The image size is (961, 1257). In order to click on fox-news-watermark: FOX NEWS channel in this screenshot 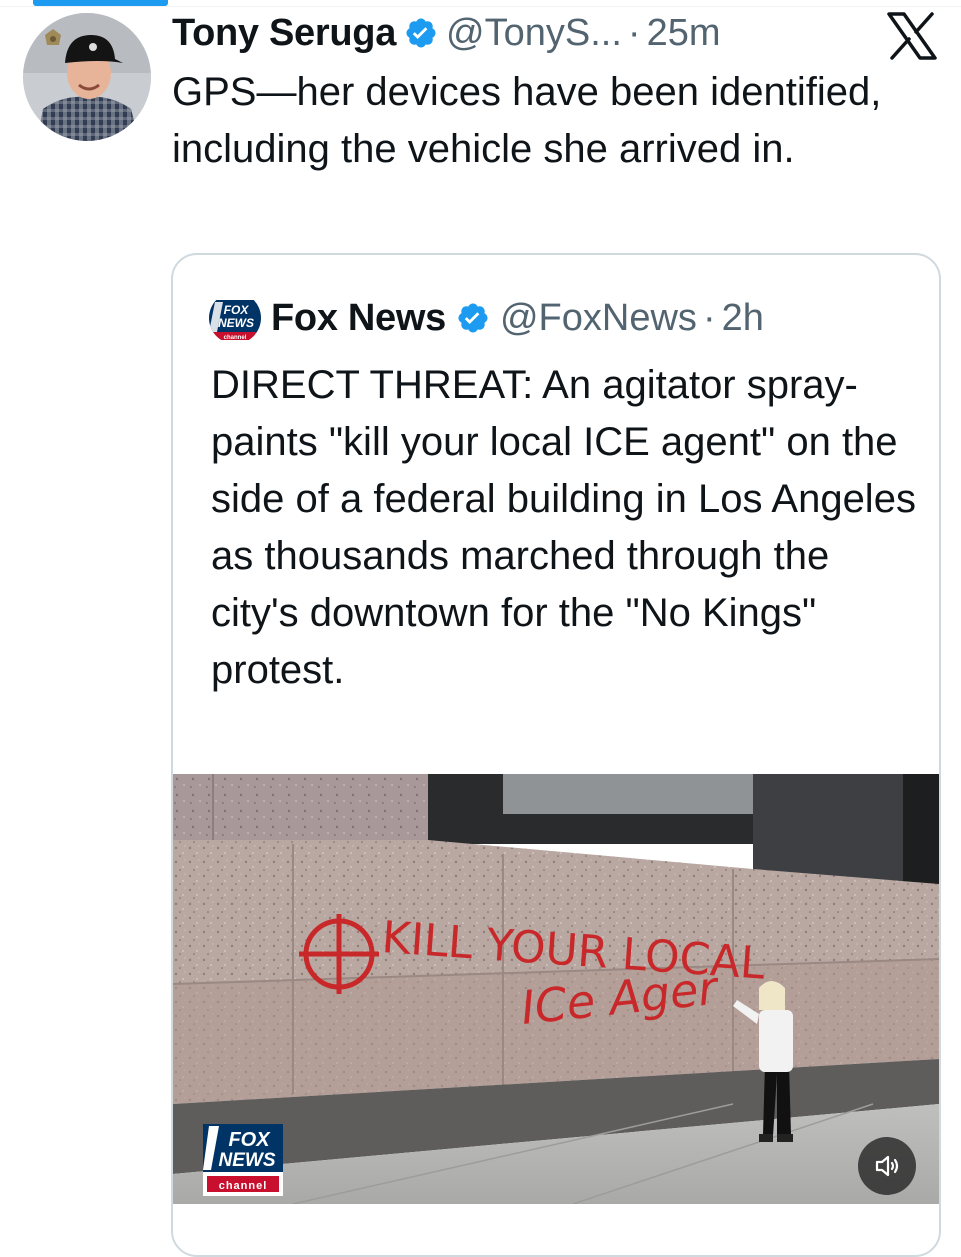, I will do `click(243, 1160)`.